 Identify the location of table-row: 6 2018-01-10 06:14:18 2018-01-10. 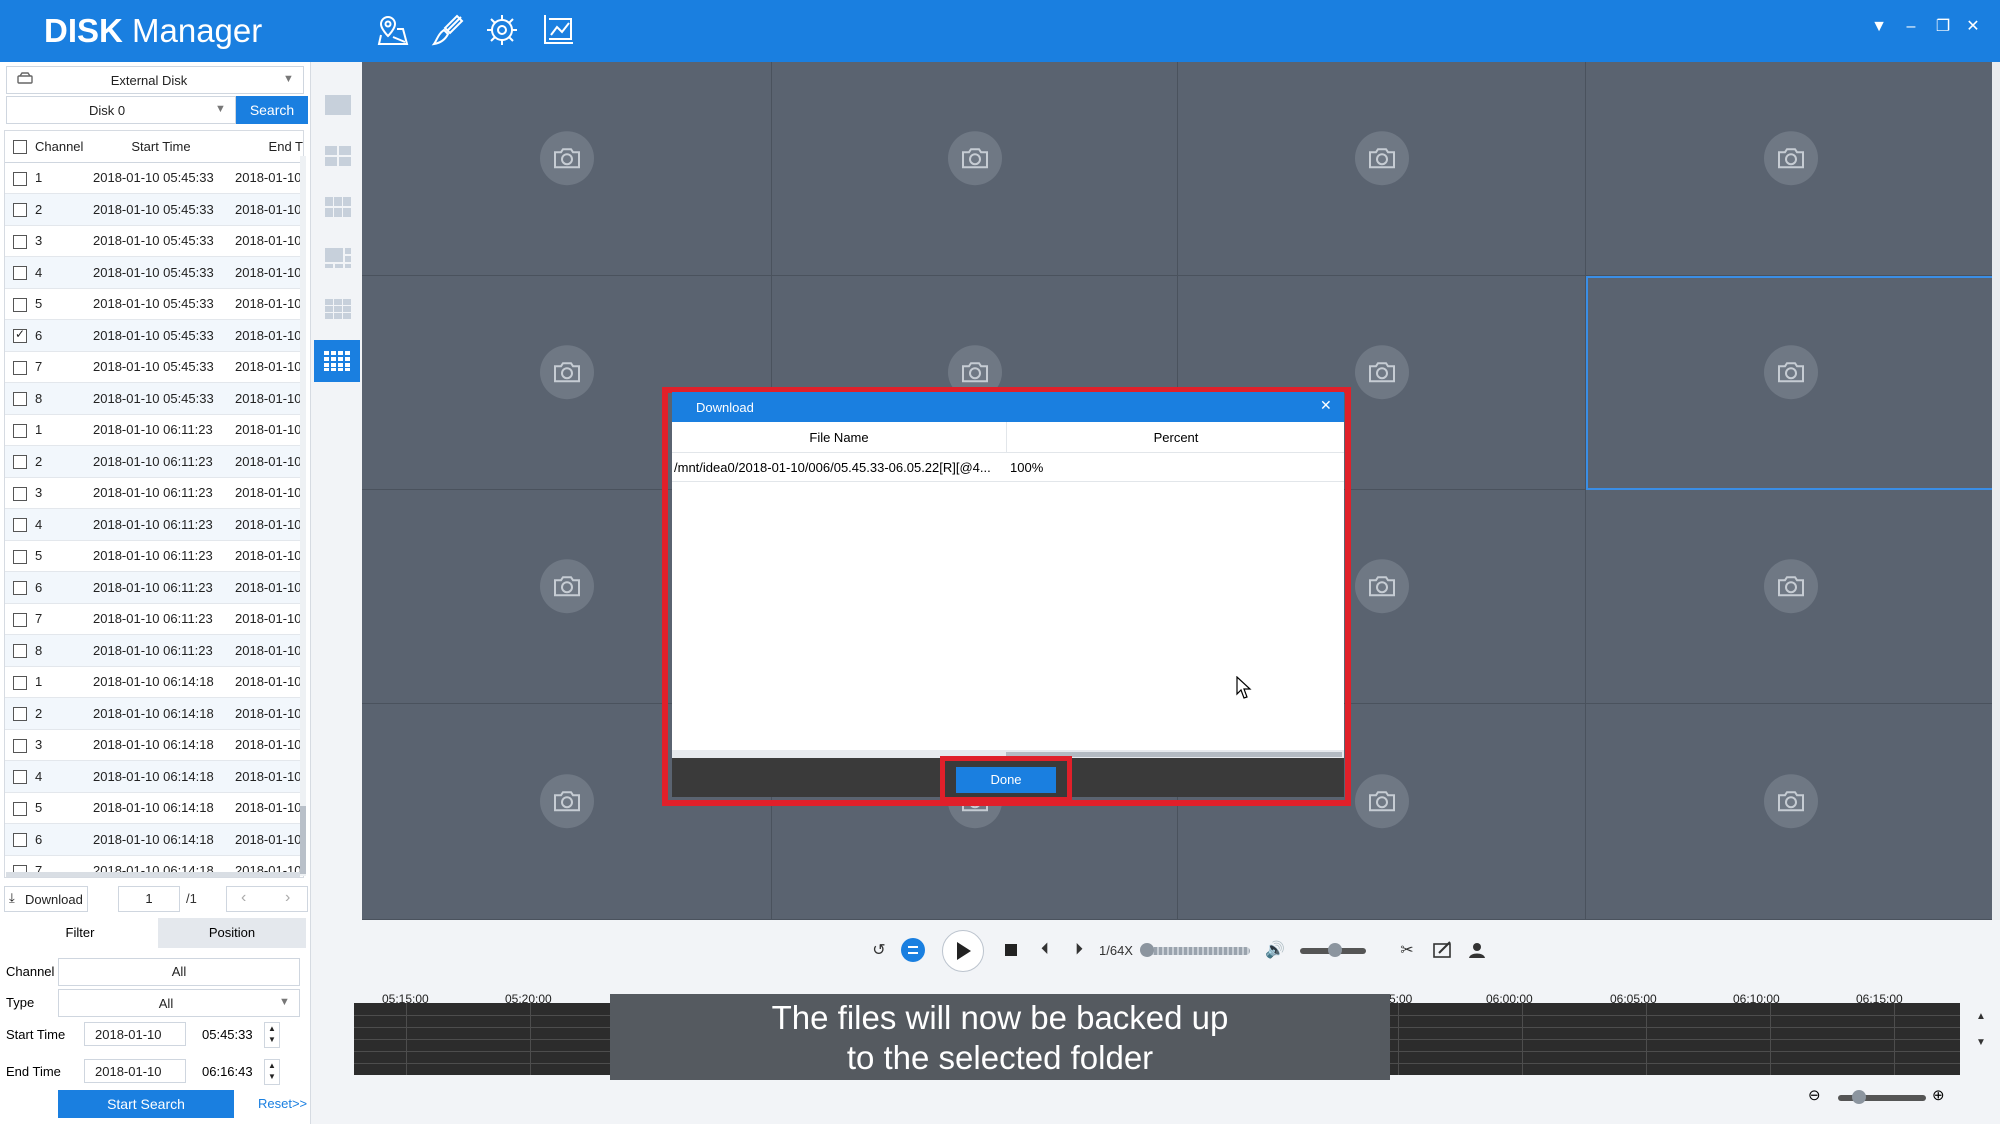
(154, 839).